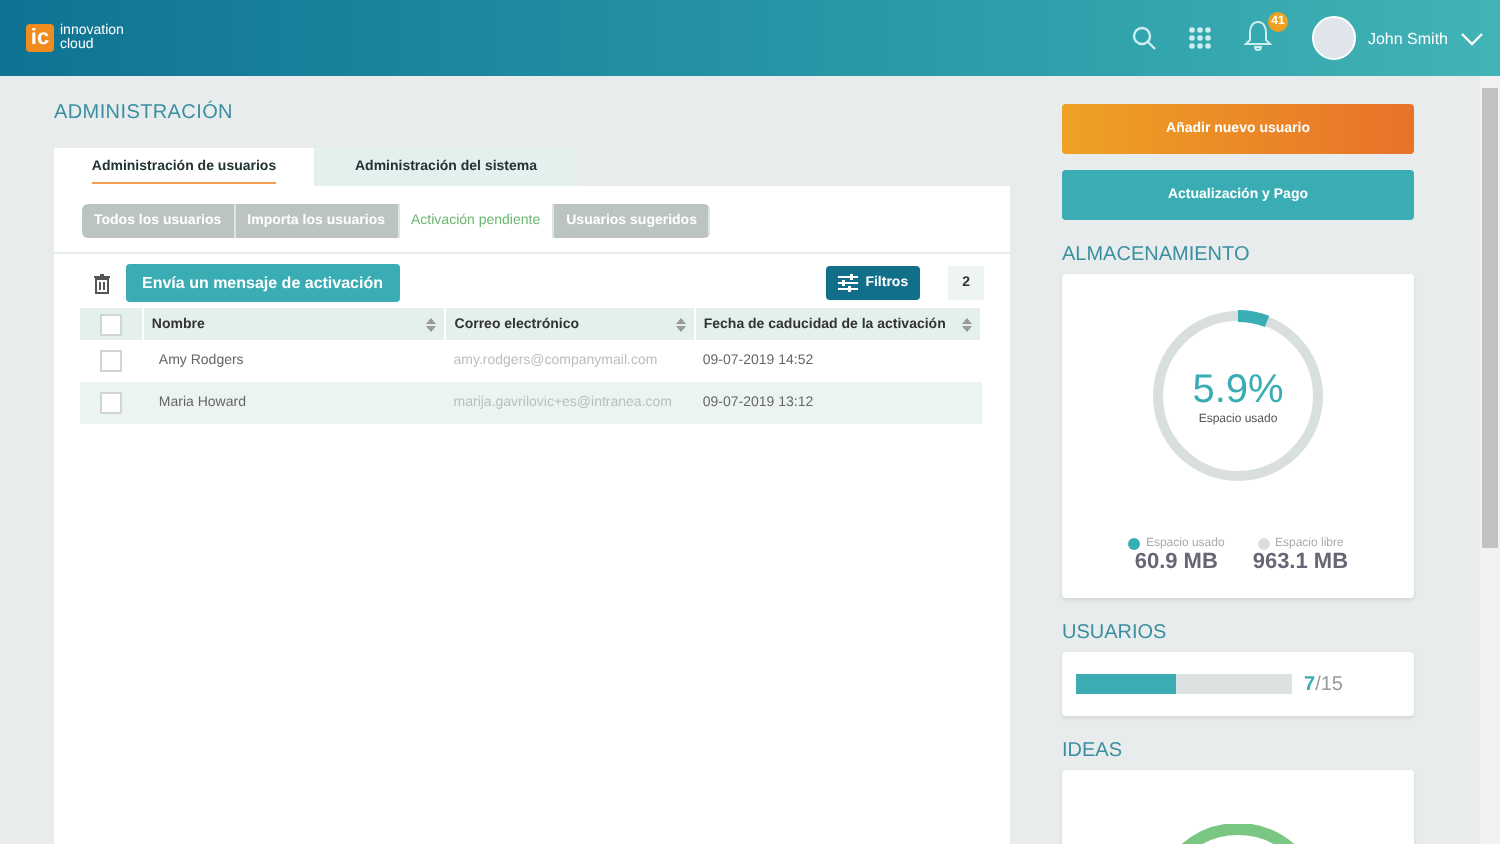 This screenshot has height=844, width=1500. I want to click on users-count: 7/15, so click(1323, 684).